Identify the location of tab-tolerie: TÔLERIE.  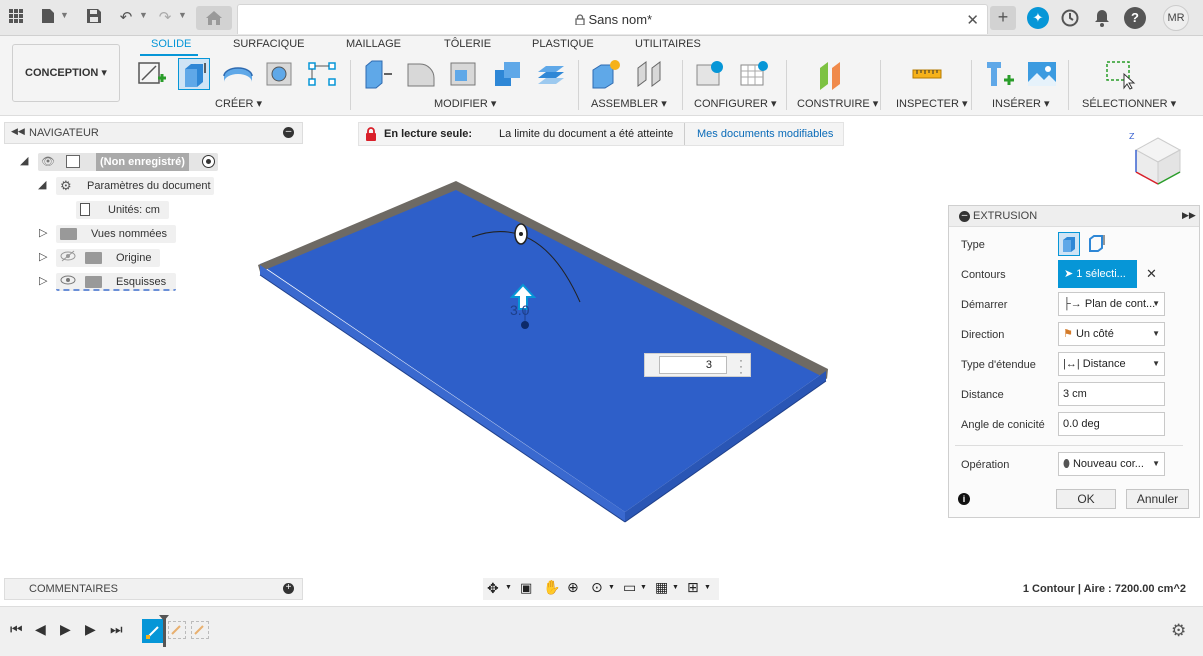
(467, 44).